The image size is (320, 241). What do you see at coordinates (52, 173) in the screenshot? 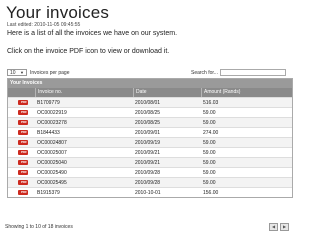
I see `invoice-number: OC00025490` at bounding box center [52, 173].